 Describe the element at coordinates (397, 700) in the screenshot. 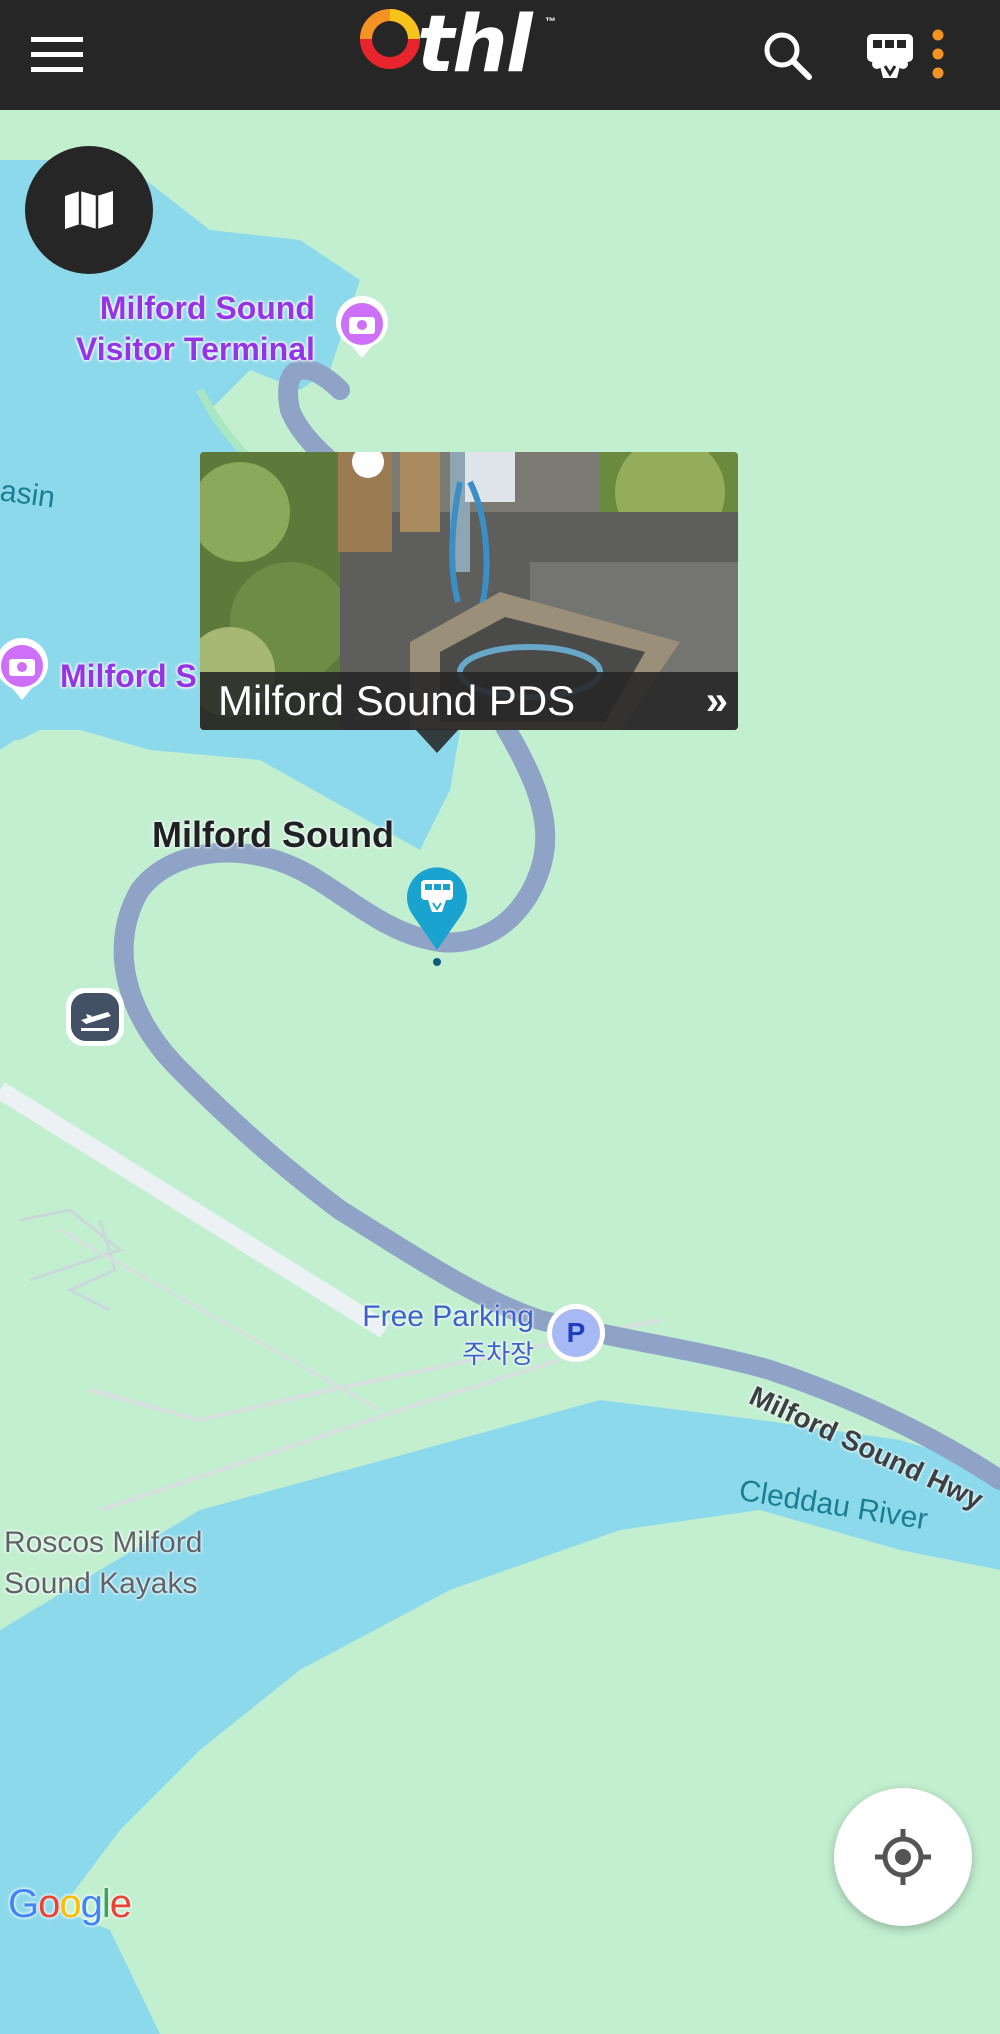

I see `popup-title: Milford Sound PDS` at that location.